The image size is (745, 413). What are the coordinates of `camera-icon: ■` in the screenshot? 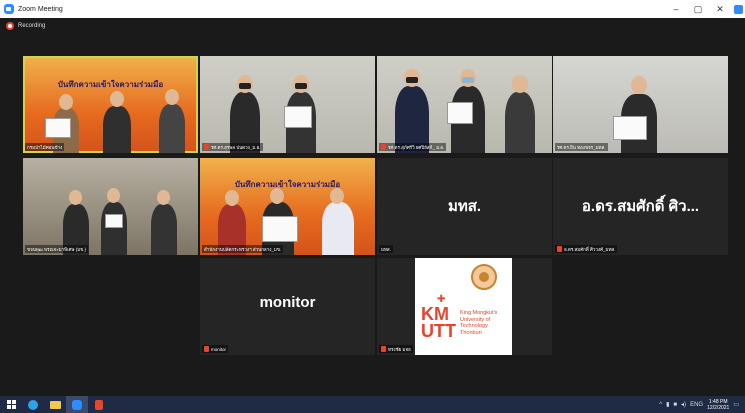 It's located at (675, 405).